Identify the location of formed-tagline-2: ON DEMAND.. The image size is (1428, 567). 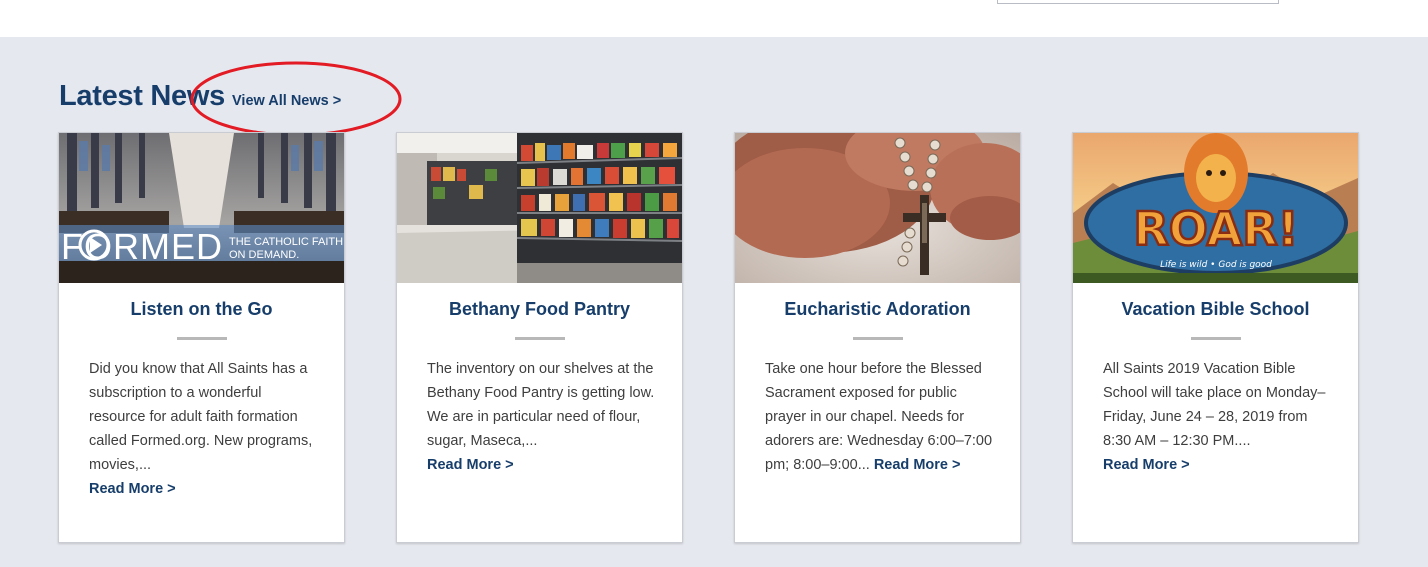
(264, 255).